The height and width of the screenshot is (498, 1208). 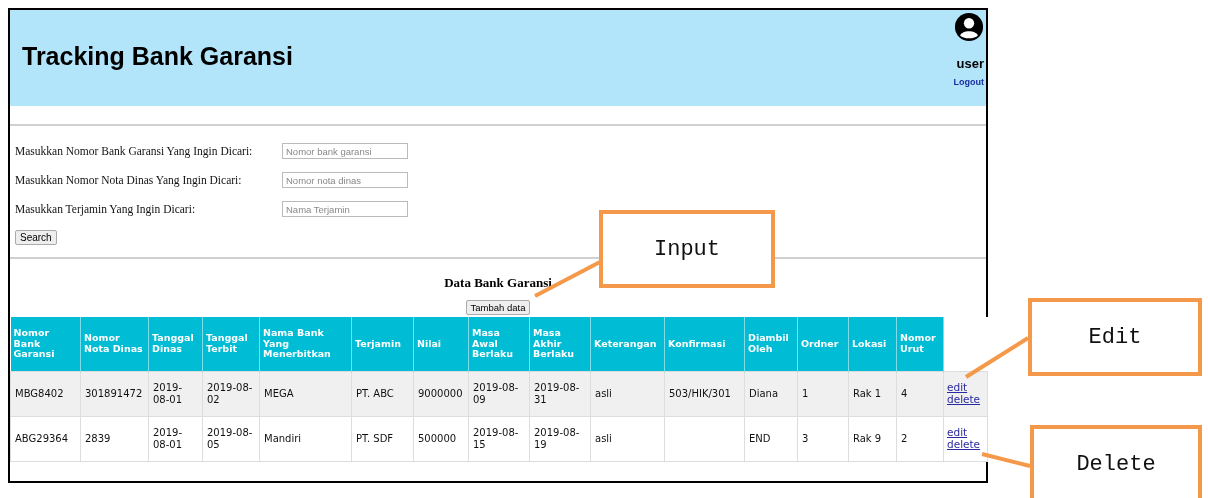 What do you see at coordinates (872, 344) in the screenshot?
I see `column-header: Lokasi` at bounding box center [872, 344].